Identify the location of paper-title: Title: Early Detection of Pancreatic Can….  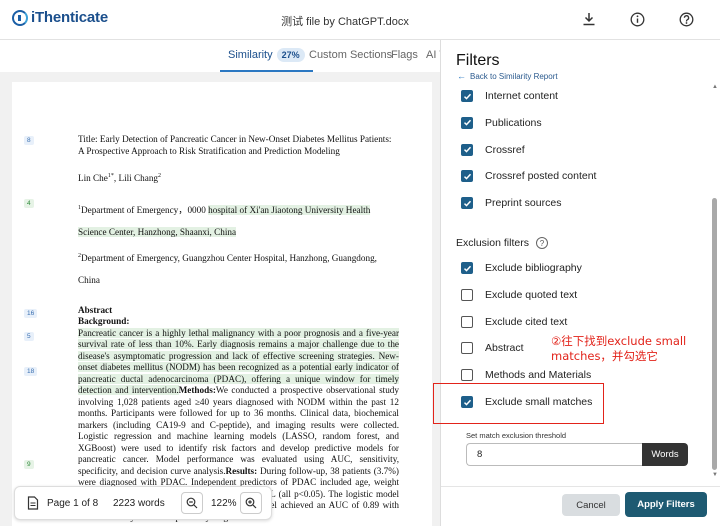
(235, 145).